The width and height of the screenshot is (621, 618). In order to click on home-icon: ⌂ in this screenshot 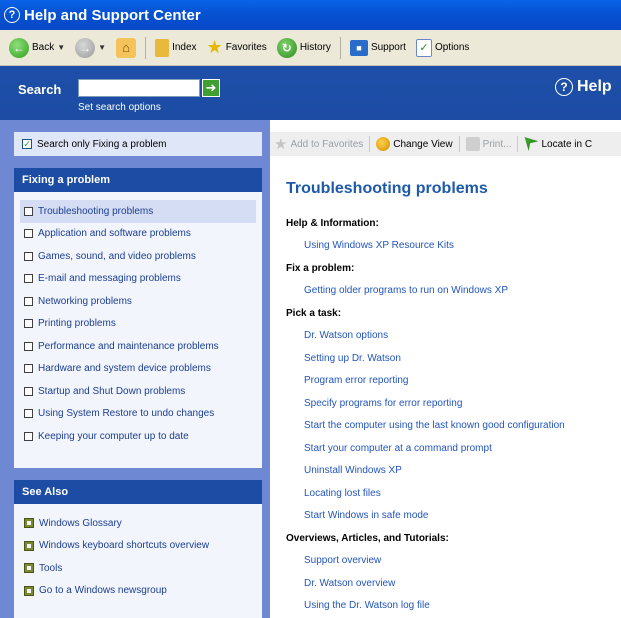, I will do `click(126, 47)`.